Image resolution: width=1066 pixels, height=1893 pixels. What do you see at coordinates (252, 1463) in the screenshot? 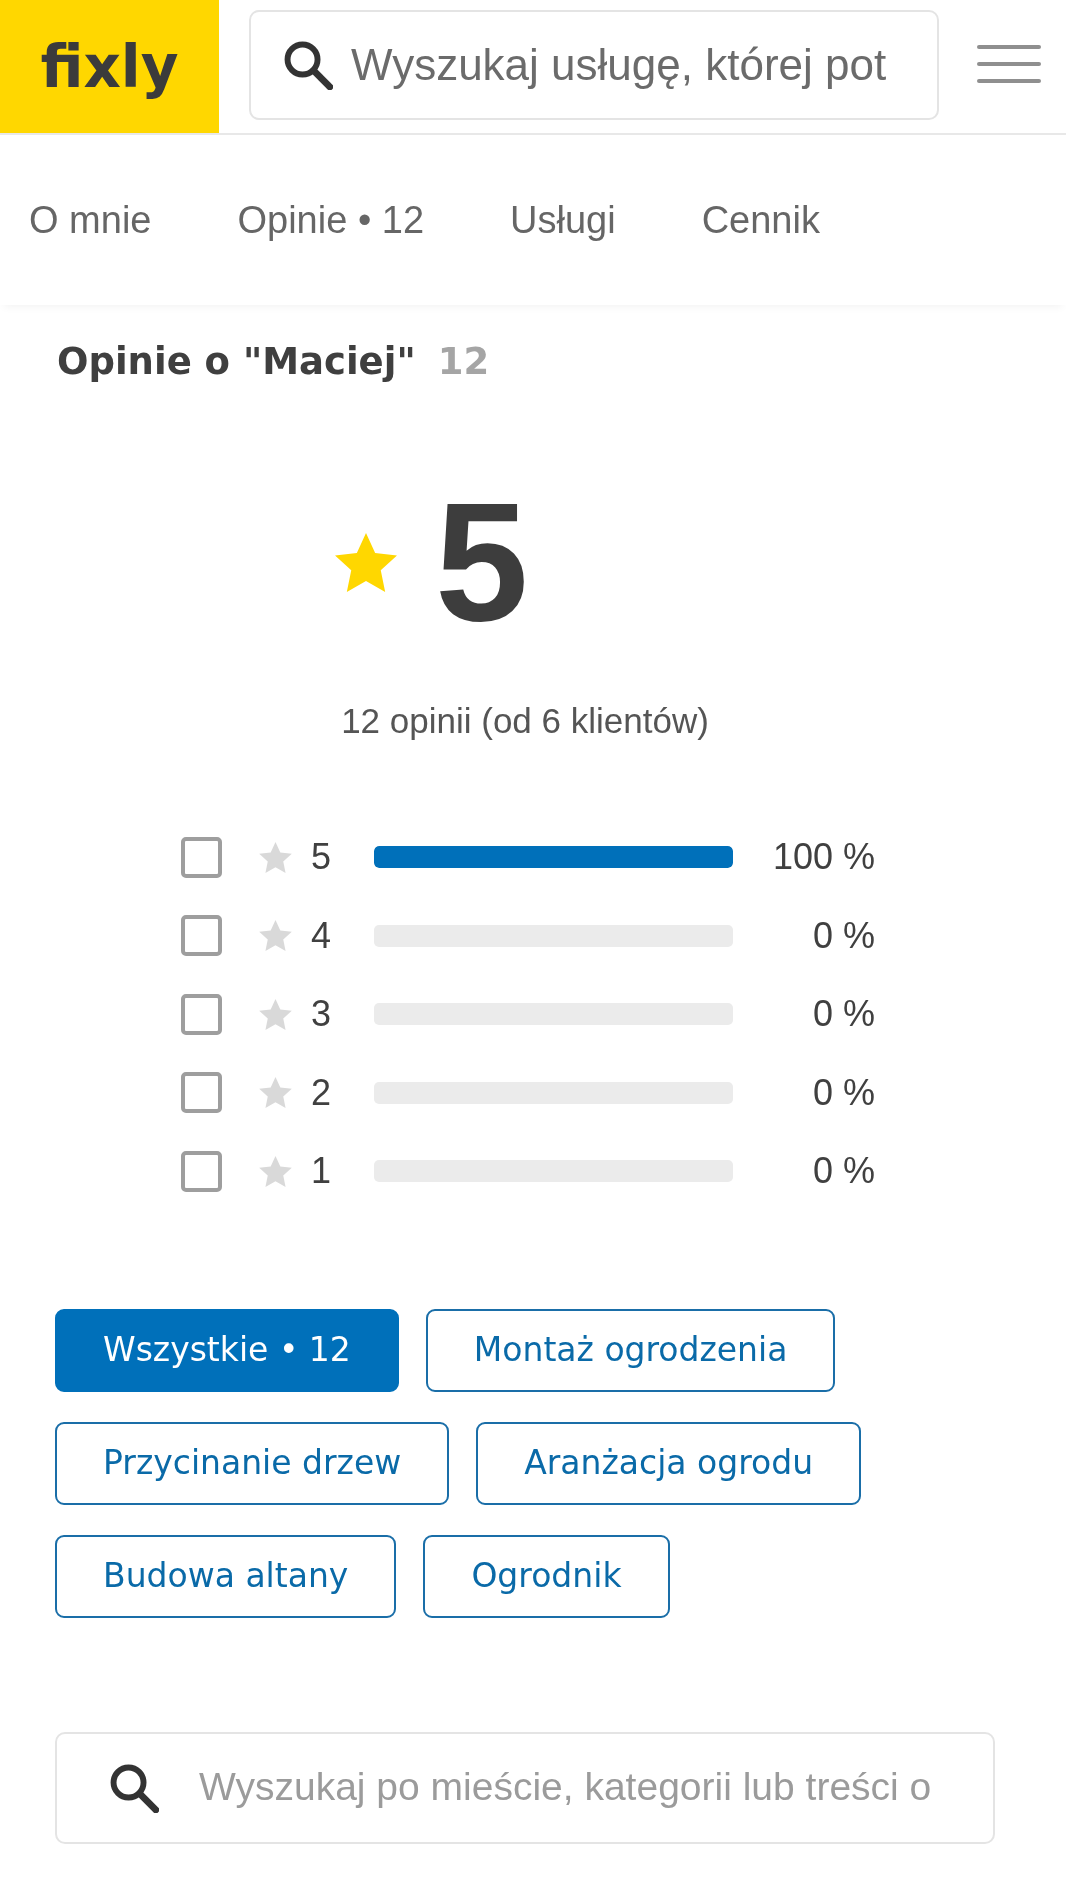
I see `filter-chip: Przycinanie drzew` at bounding box center [252, 1463].